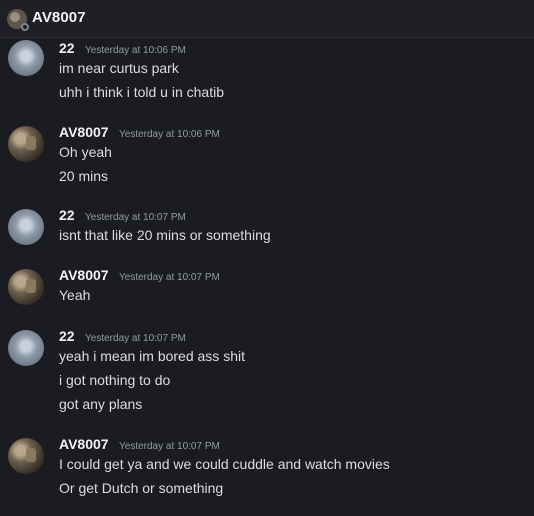 The height and width of the screenshot is (516, 534). I want to click on header-avatar-icon, so click(18, 20).